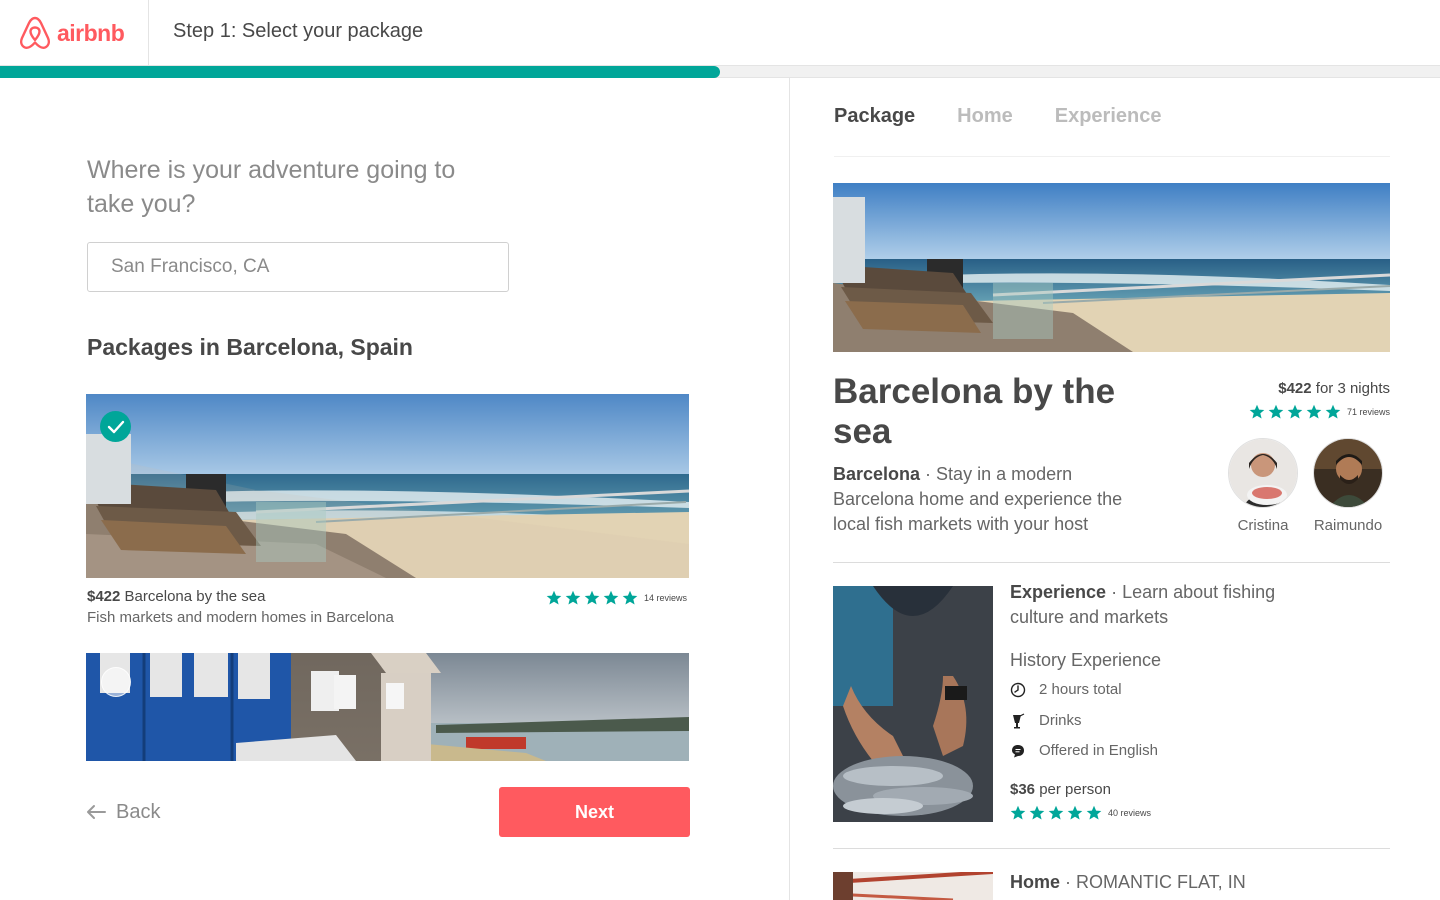 This screenshot has width=1440, height=900. What do you see at coordinates (1018, 751) in the screenshot?
I see `chat-icon` at bounding box center [1018, 751].